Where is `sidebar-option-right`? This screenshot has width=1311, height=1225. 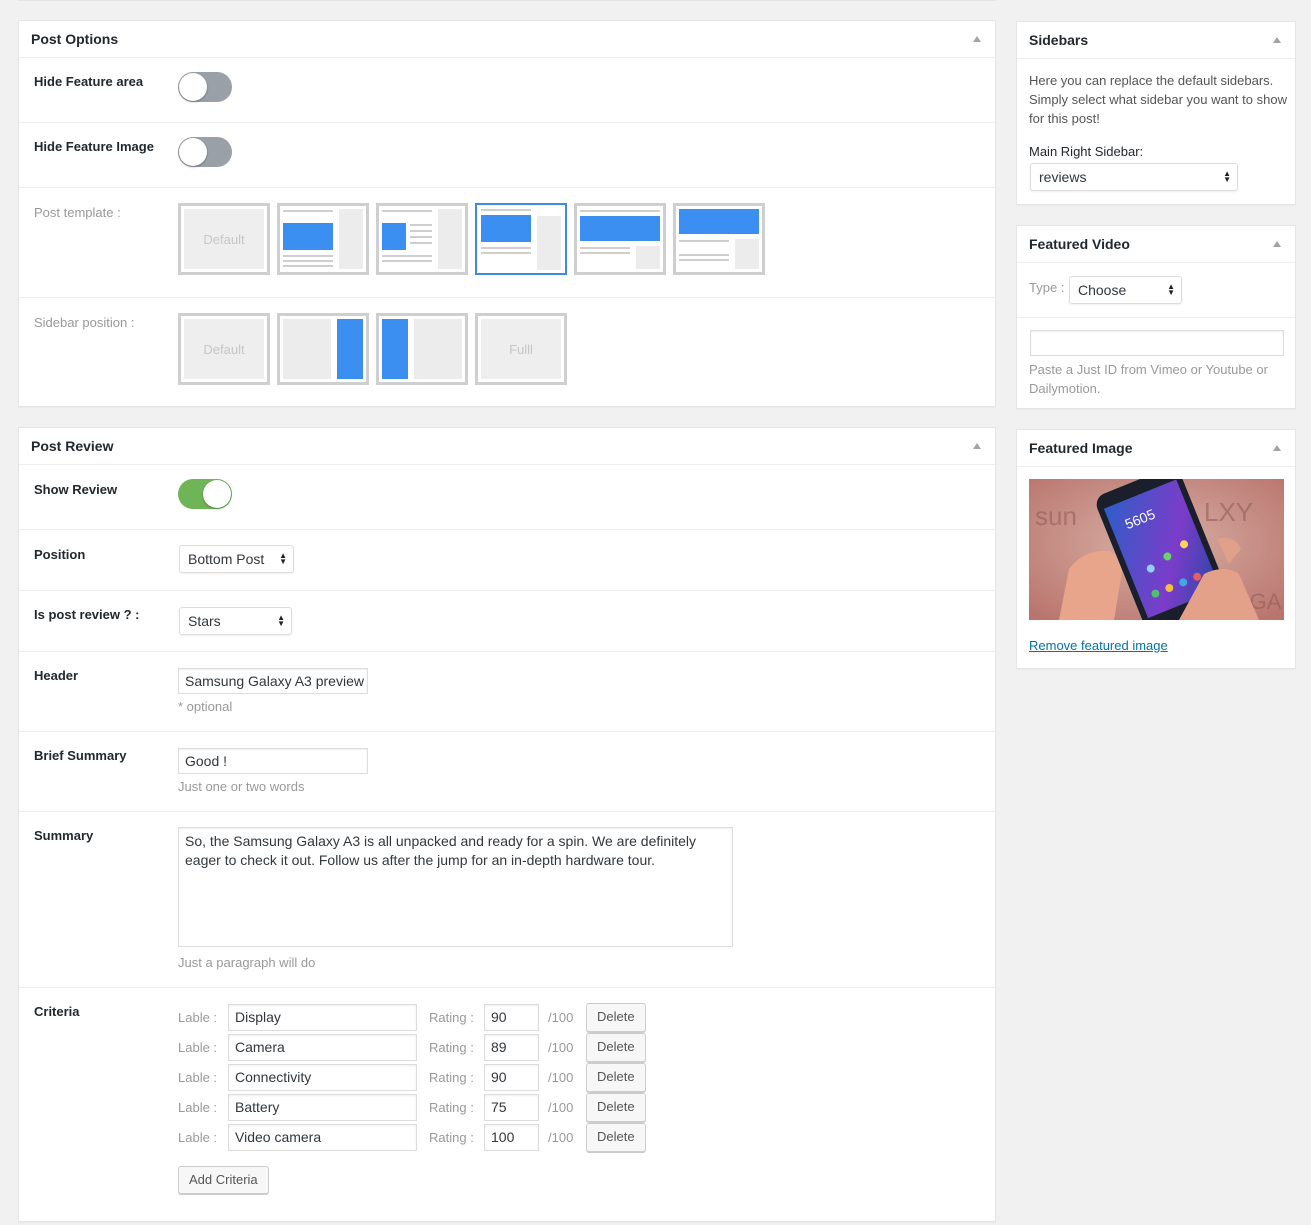
sidebar-option-right is located at coordinates (323, 349).